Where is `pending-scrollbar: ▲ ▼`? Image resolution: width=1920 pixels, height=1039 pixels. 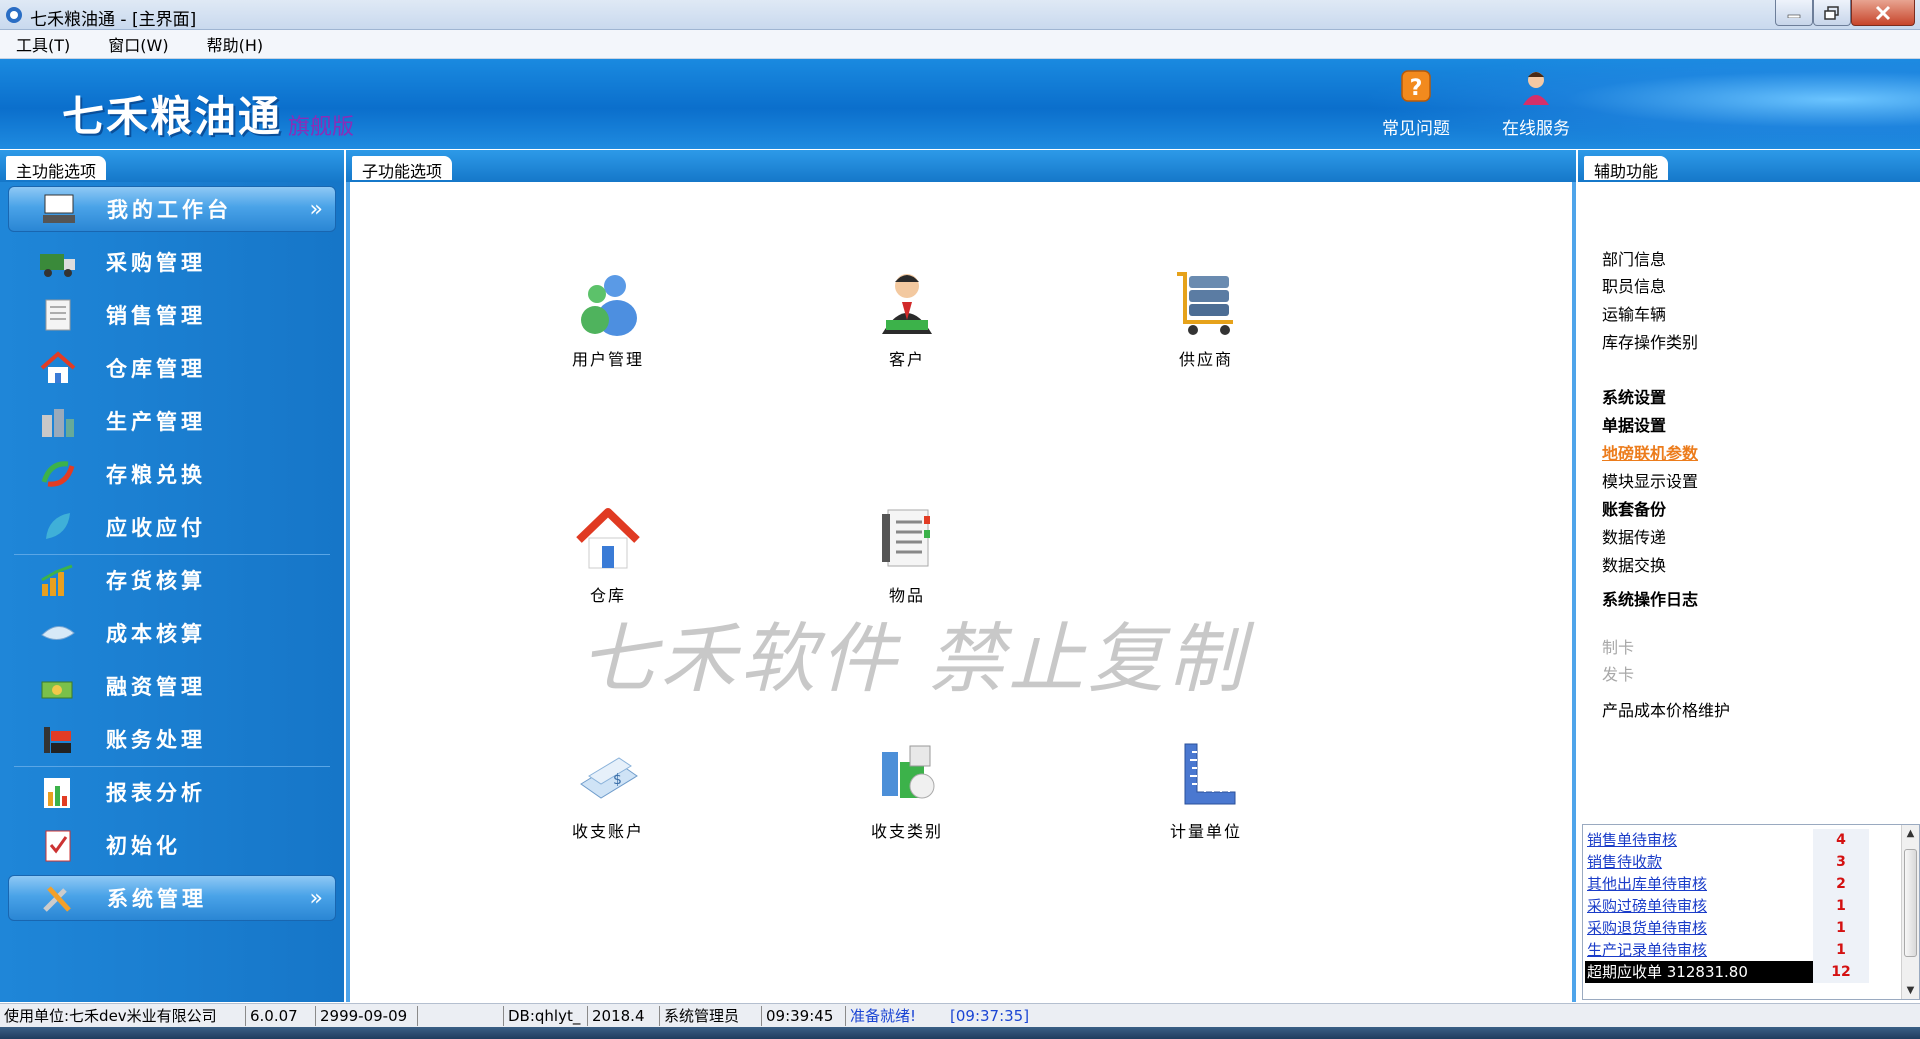
pending-scrollbar: ▲ ▼ is located at coordinates (1910, 912).